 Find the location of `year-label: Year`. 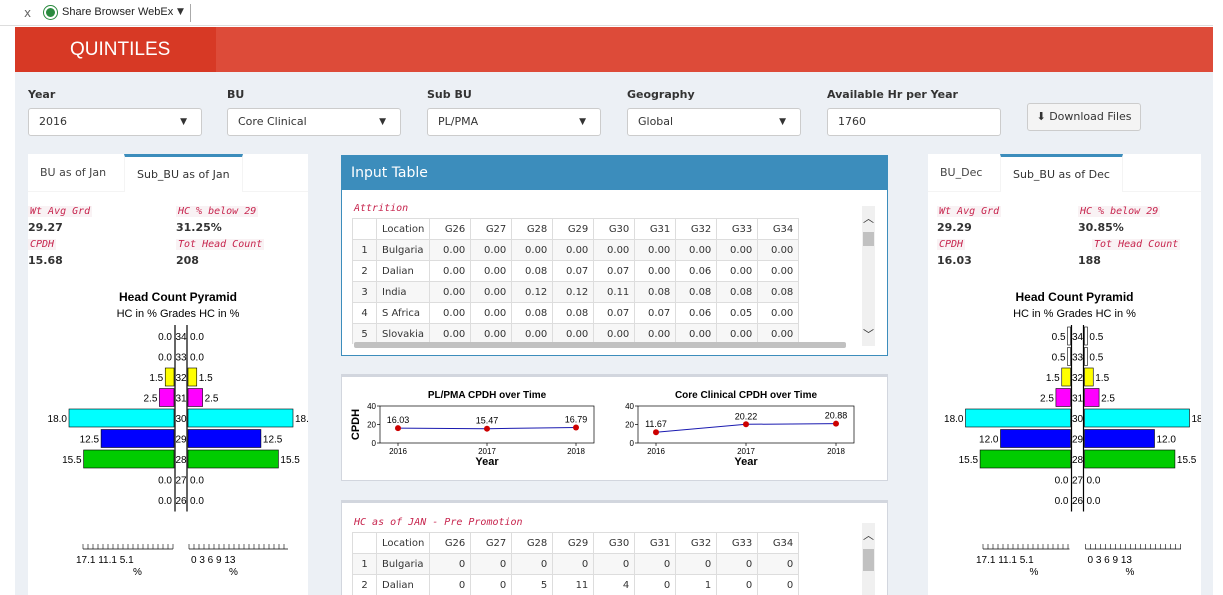

year-label: Year is located at coordinates (42, 94).